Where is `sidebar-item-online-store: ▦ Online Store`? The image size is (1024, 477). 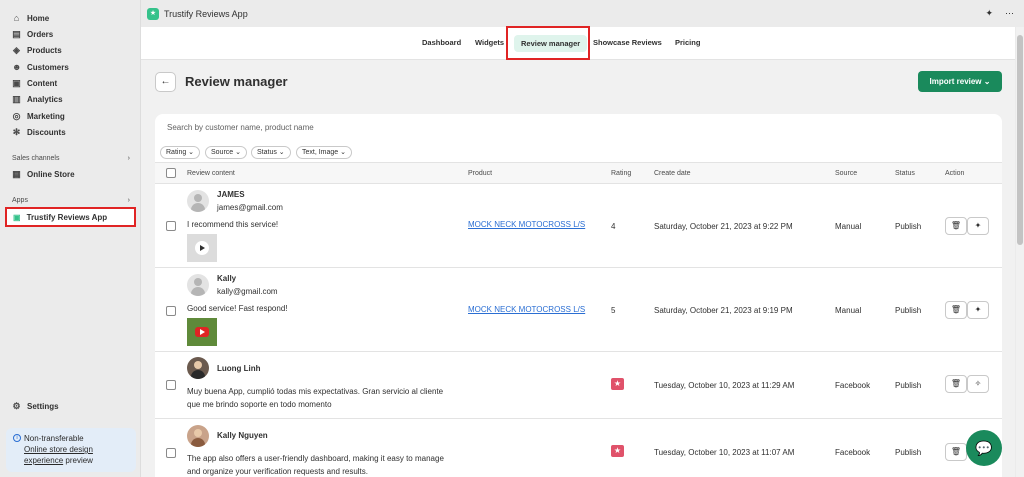
sidebar-item-online-store: ▦ Online Store is located at coordinates (43, 174).